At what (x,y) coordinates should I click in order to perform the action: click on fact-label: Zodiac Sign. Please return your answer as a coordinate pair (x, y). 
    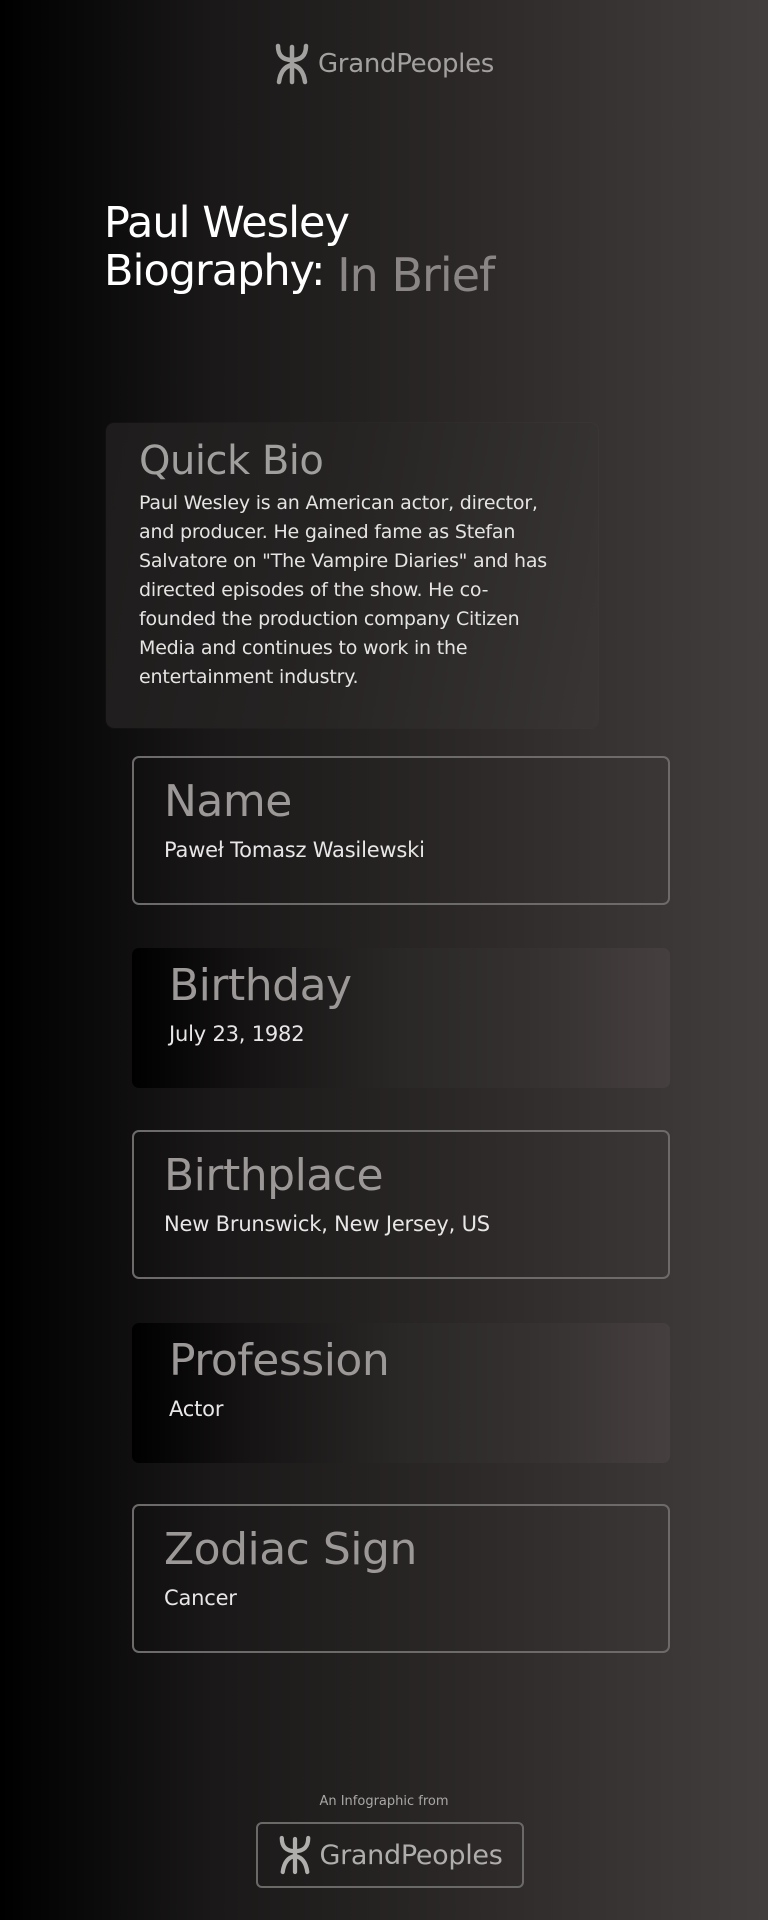
    Looking at the image, I should click on (290, 1549).